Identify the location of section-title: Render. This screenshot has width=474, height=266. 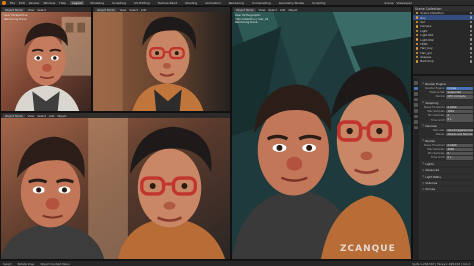
(430, 140).